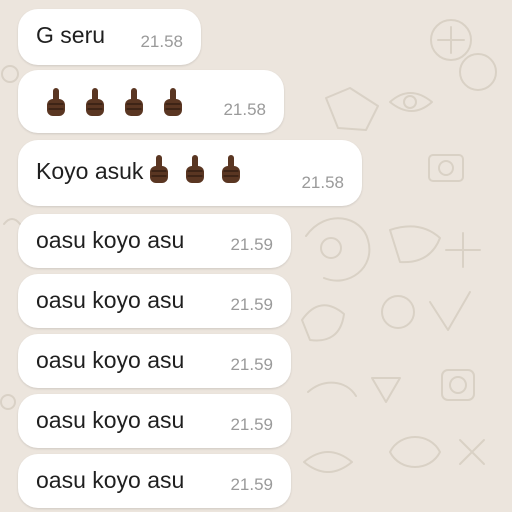 The image size is (512, 512). What do you see at coordinates (109, 37) in the screenshot?
I see `message-bubble: G seru 21.58` at bounding box center [109, 37].